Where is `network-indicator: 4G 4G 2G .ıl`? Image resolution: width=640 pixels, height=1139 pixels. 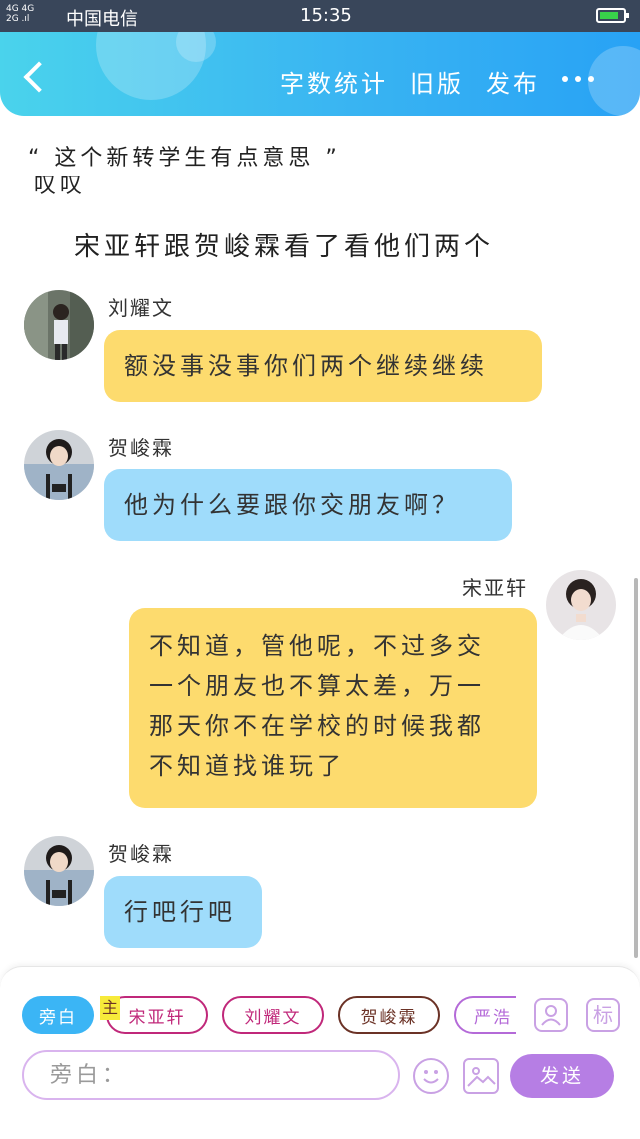 network-indicator: 4G 4G 2G .ıl is located at coordinates (20, 14).